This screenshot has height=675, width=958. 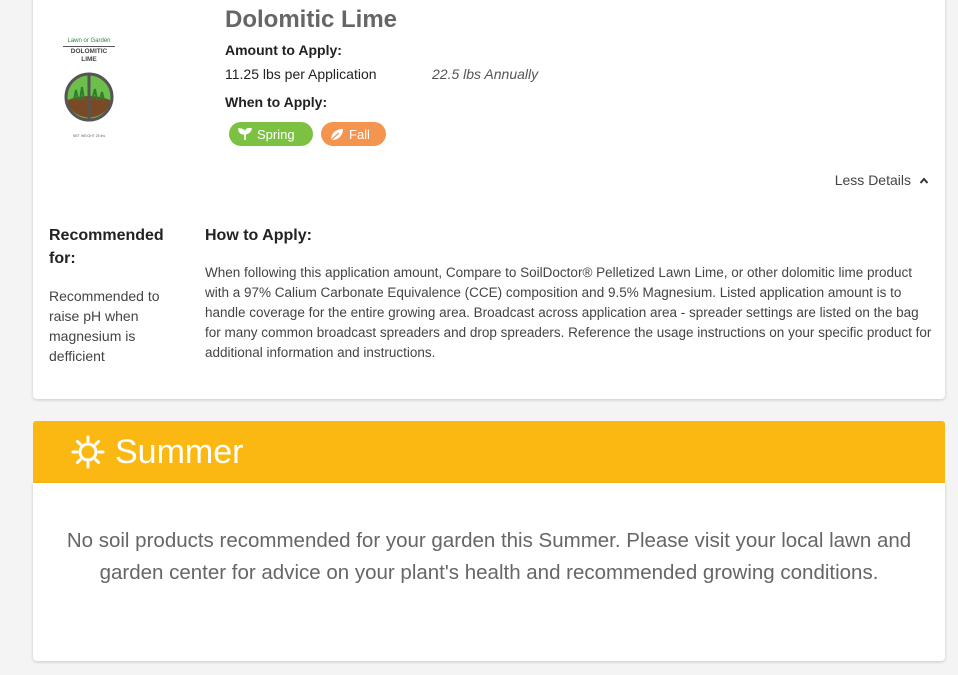 I want to click on annual-amount-value: 22.5 lbs Annually, so click(x=485, y=74).